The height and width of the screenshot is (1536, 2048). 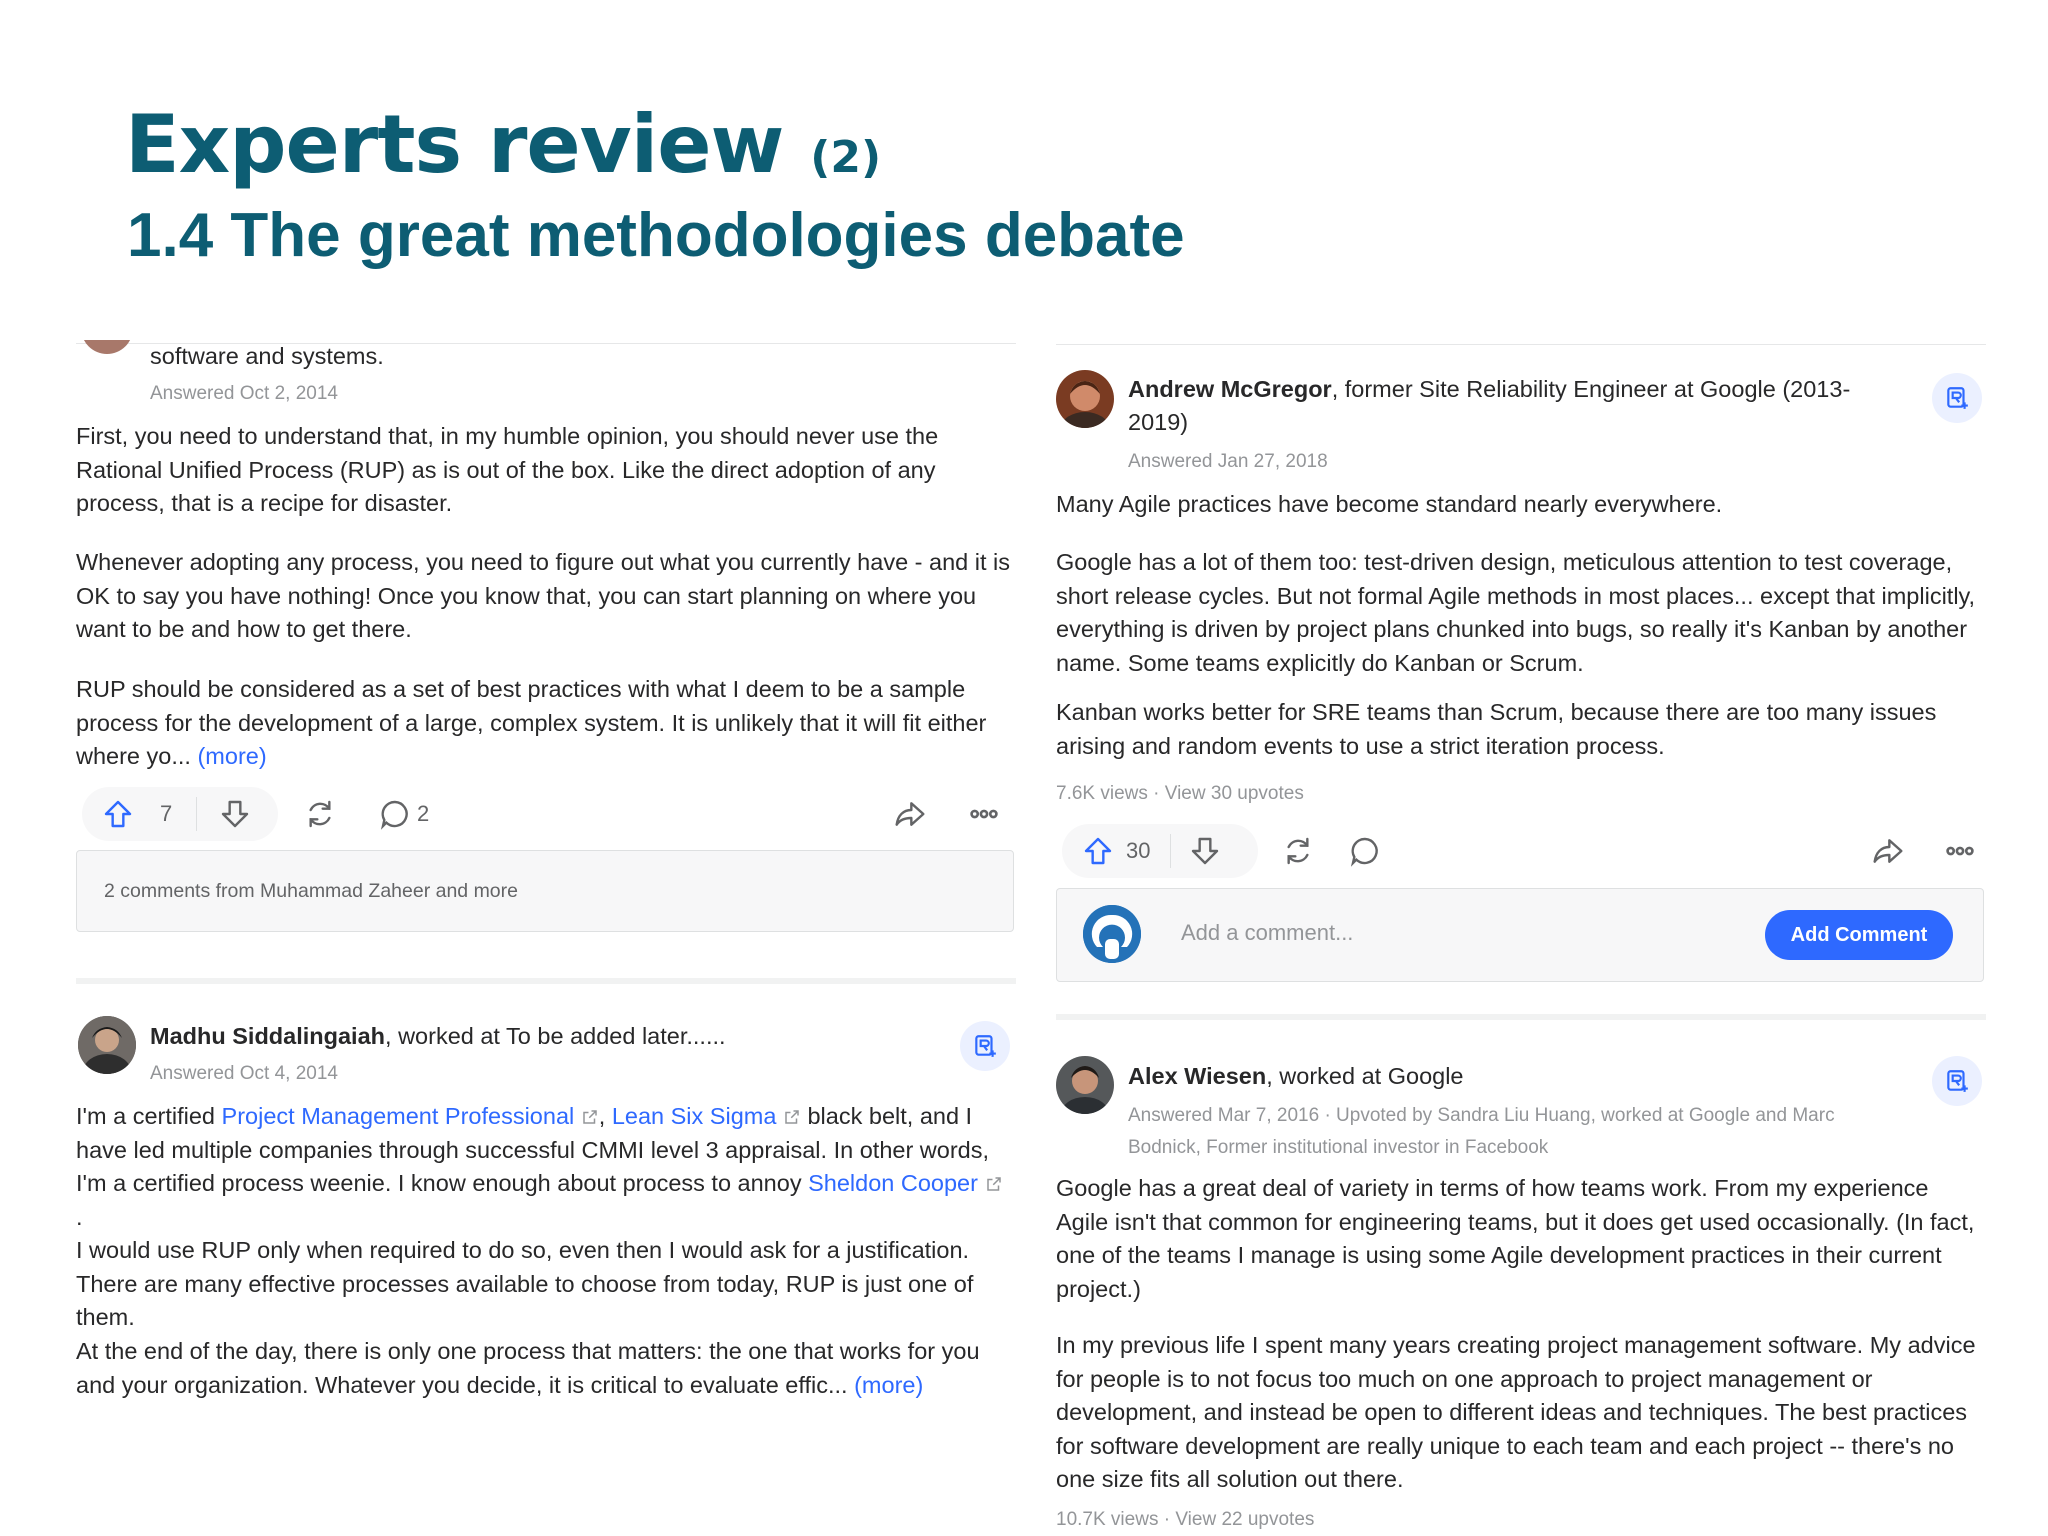 I want to click on slide-title-suffix: (2), so click(x=846, y=157).